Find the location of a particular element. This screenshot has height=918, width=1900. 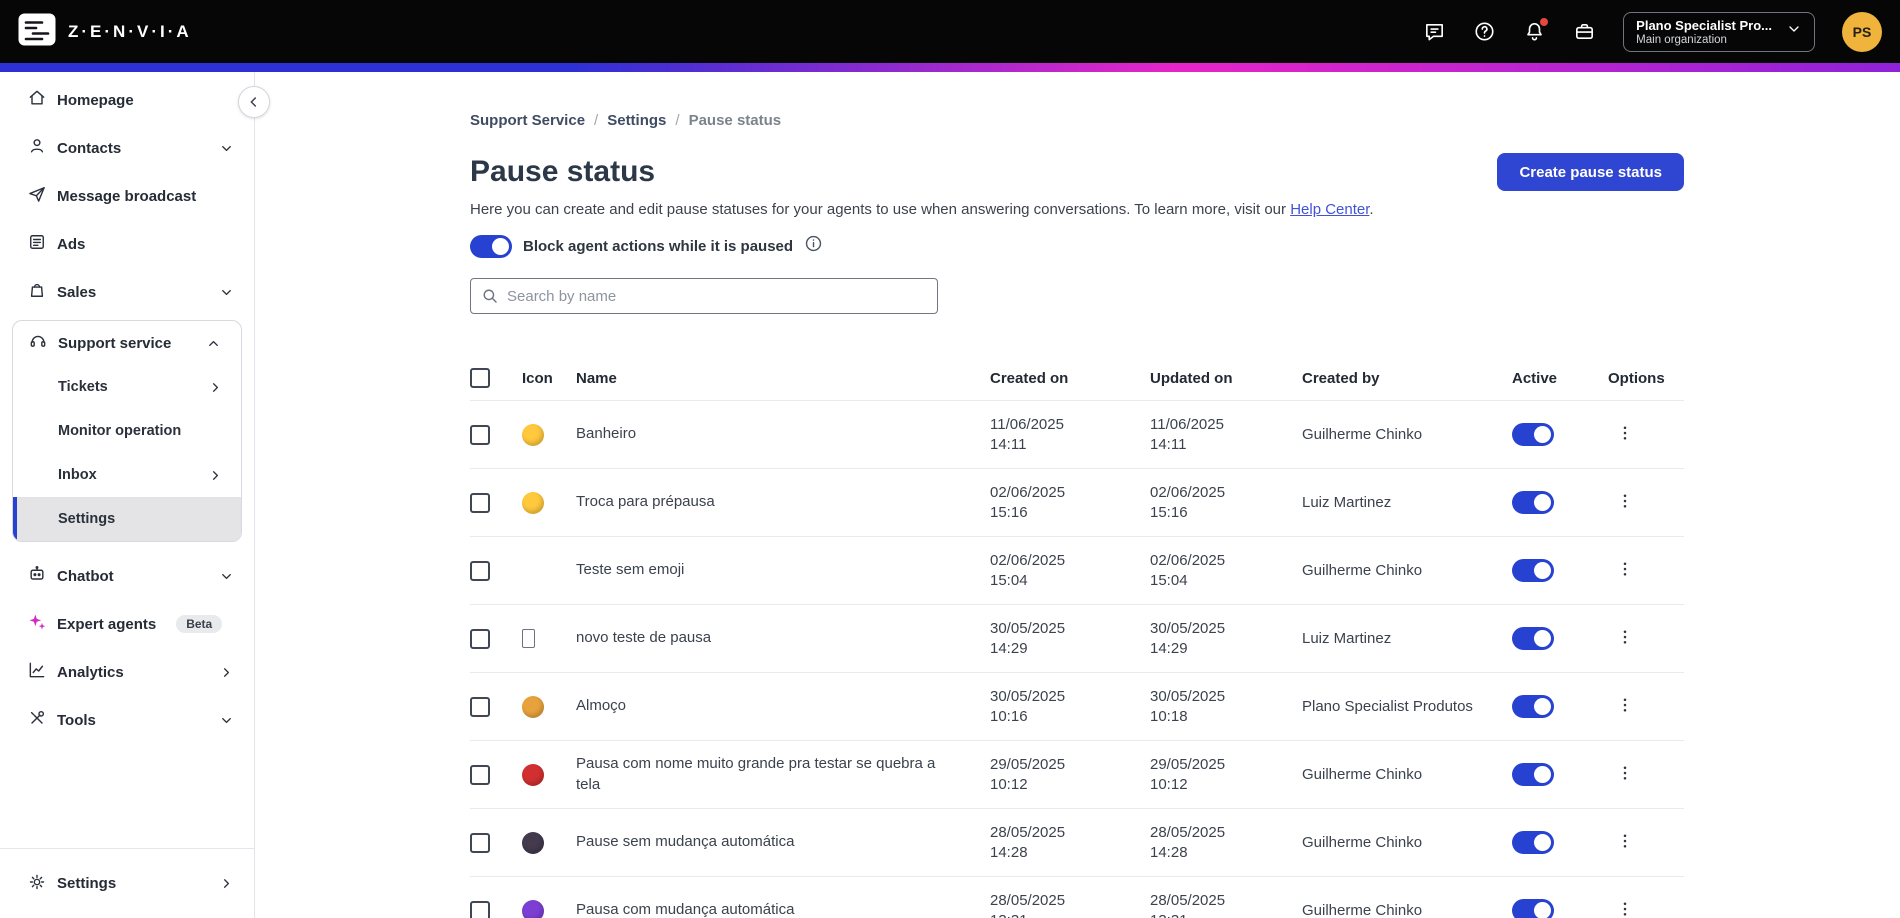

sidebar-item-expert-agents: Expert agents Beta is located at coordinates (127, 624).